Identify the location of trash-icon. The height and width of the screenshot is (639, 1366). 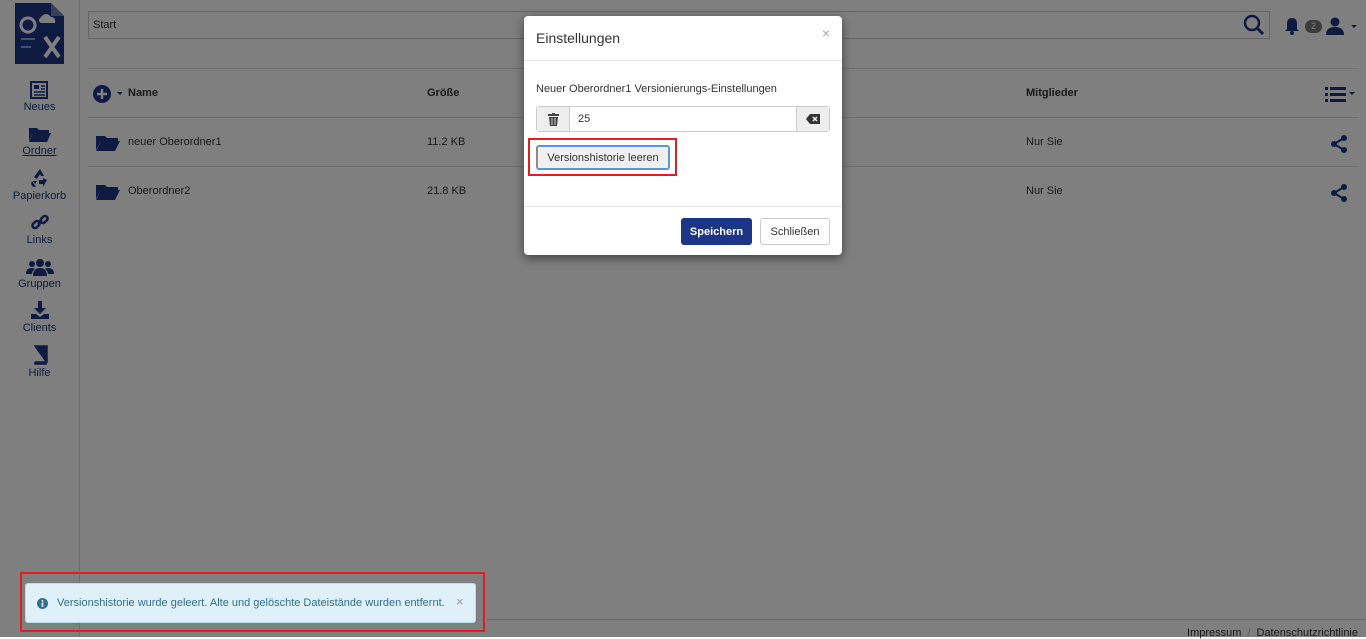
(553, 119).